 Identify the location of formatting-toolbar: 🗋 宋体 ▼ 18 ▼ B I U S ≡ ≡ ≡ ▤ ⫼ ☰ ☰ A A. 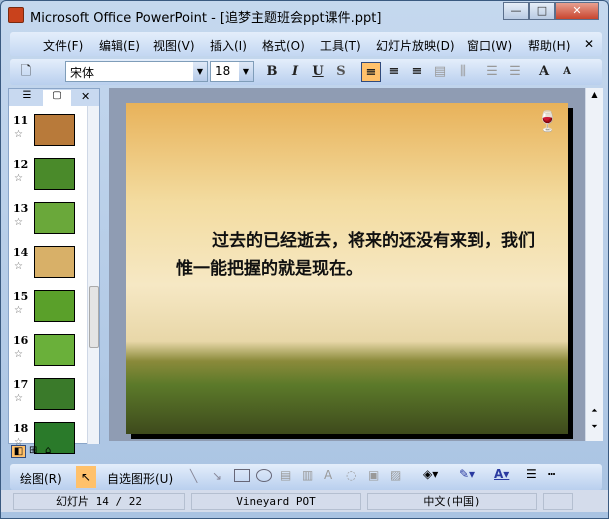
(306, 72).